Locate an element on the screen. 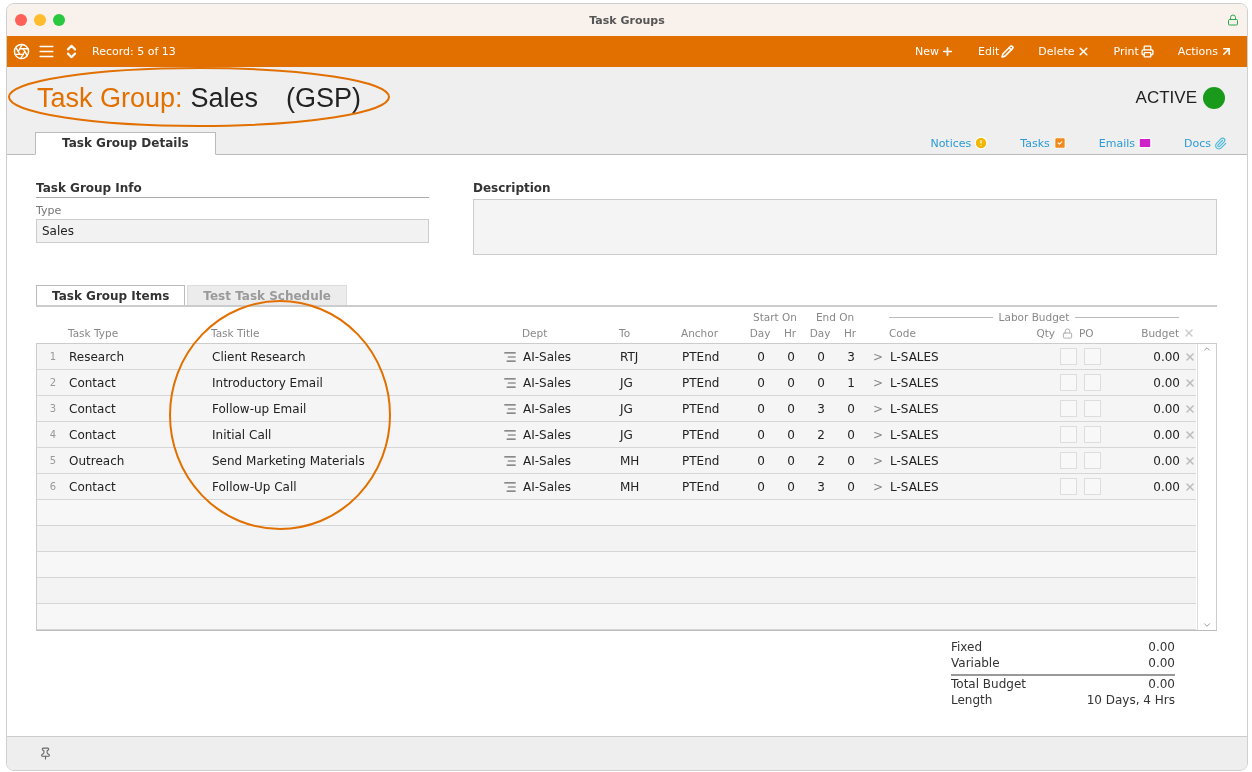 The width and height of the screenshot is (1252, 772). table-cell-text: Follow-up Email is located at coordinates (260, 408).